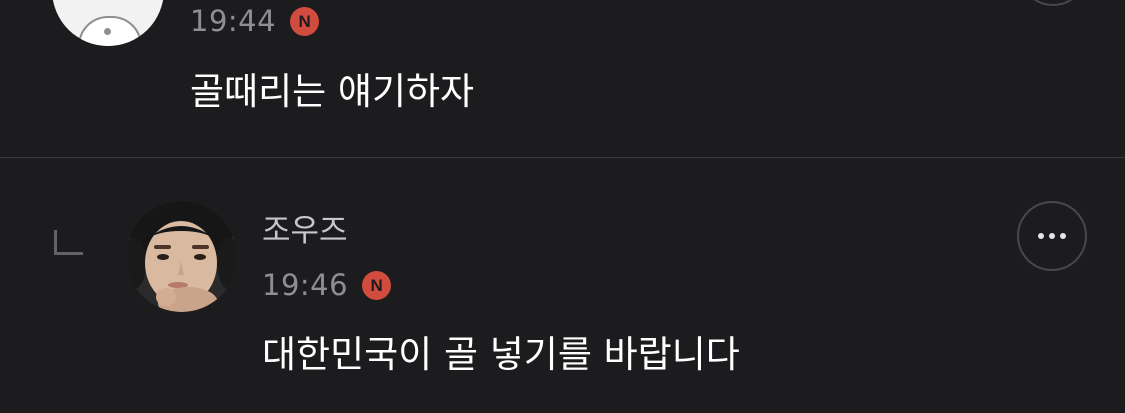 The width and height of the screenshot is (1125, 413). Describe the element at coordinates (305, 285) in the screenshot. I see `comment-time: 19:46` at that location.